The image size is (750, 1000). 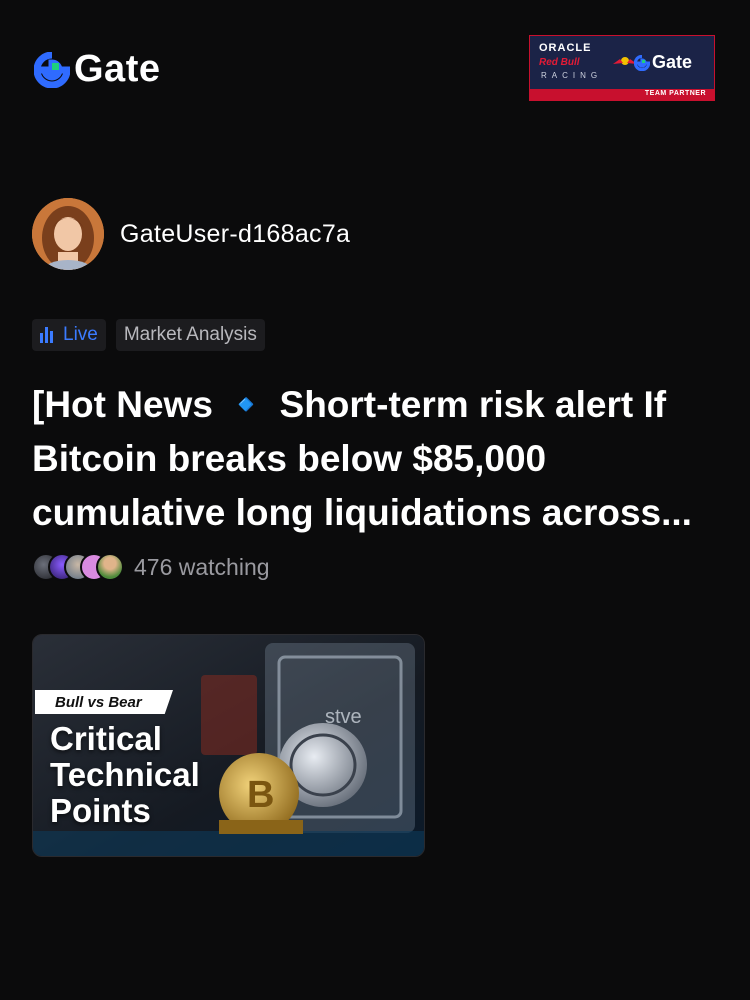 What do you see at coordinates (80, 334) in the screenshot?
I see `live-label: Live` at bounding box center [80, 334].